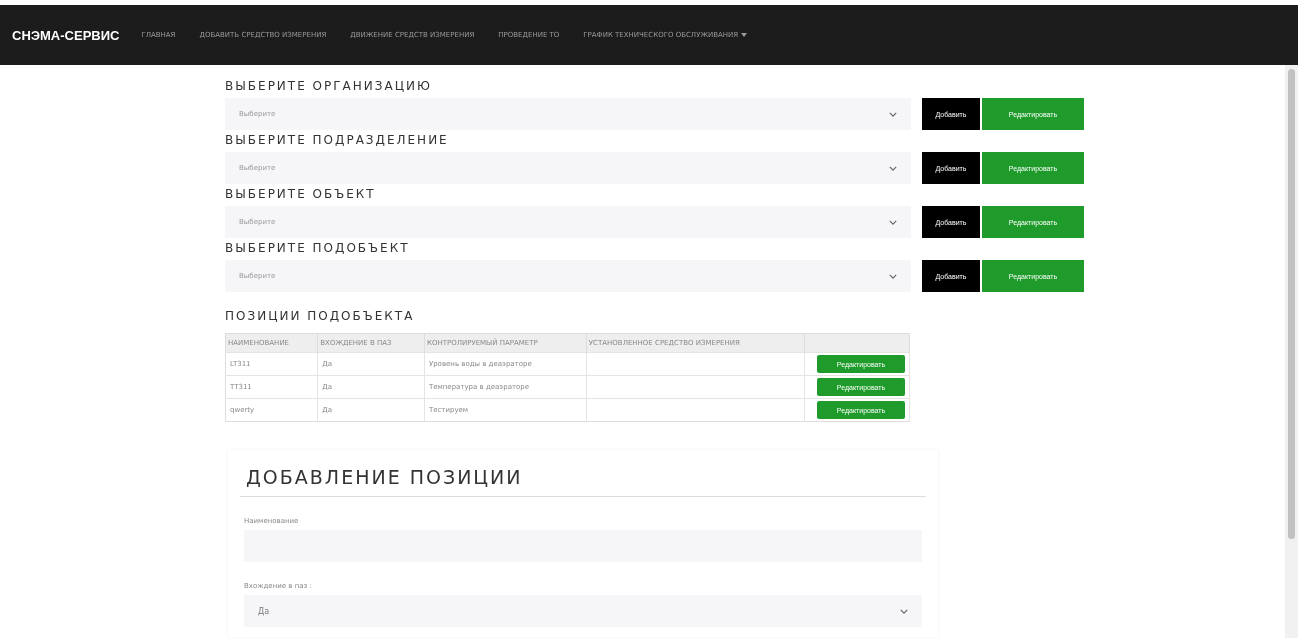  What do you see at coordinates (583, 611) in the screenshot?
I see `select-field: Да` at bounding box center [583, 611].